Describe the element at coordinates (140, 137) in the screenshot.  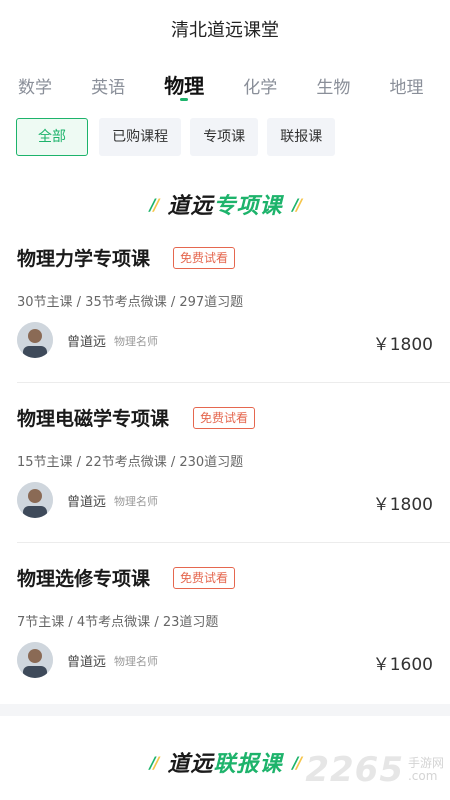
I see `filter-purchased: 已购课程` at that location.